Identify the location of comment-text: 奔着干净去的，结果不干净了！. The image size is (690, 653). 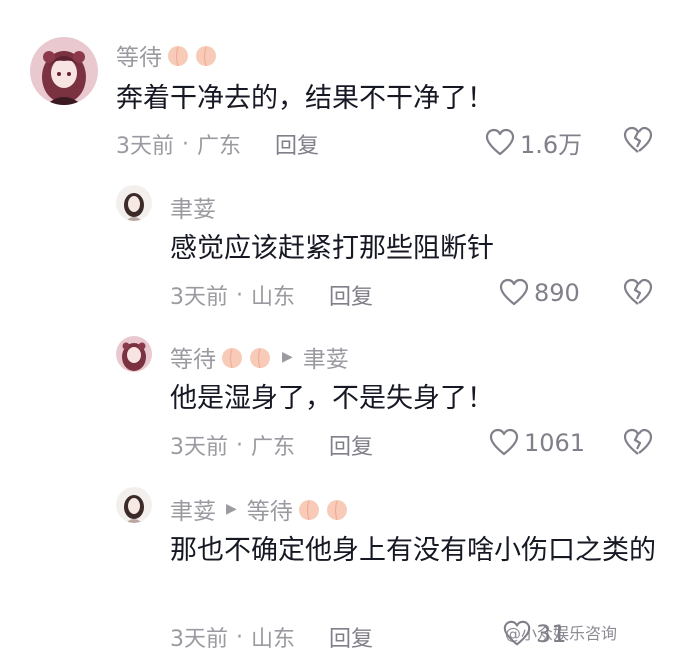
(305, 98).